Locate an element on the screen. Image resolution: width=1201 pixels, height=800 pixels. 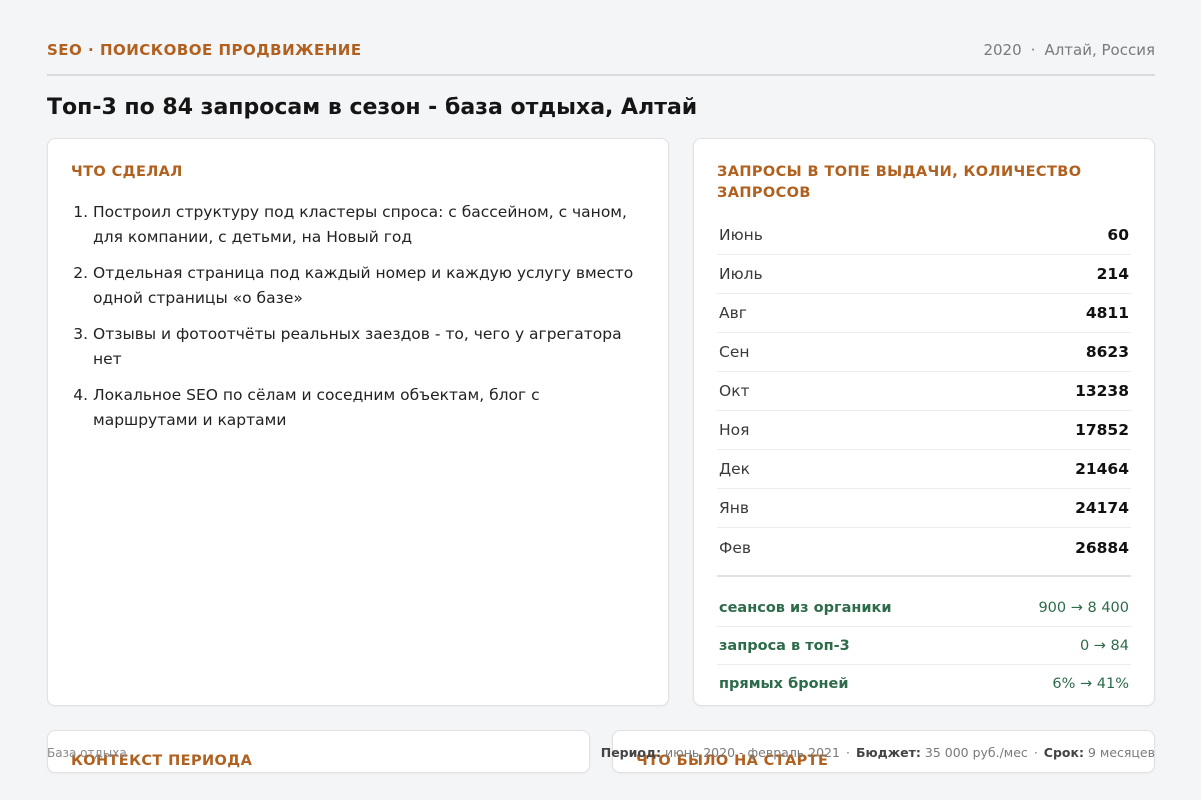
done-heading: Что сделал is located at coordinates (127, 172).